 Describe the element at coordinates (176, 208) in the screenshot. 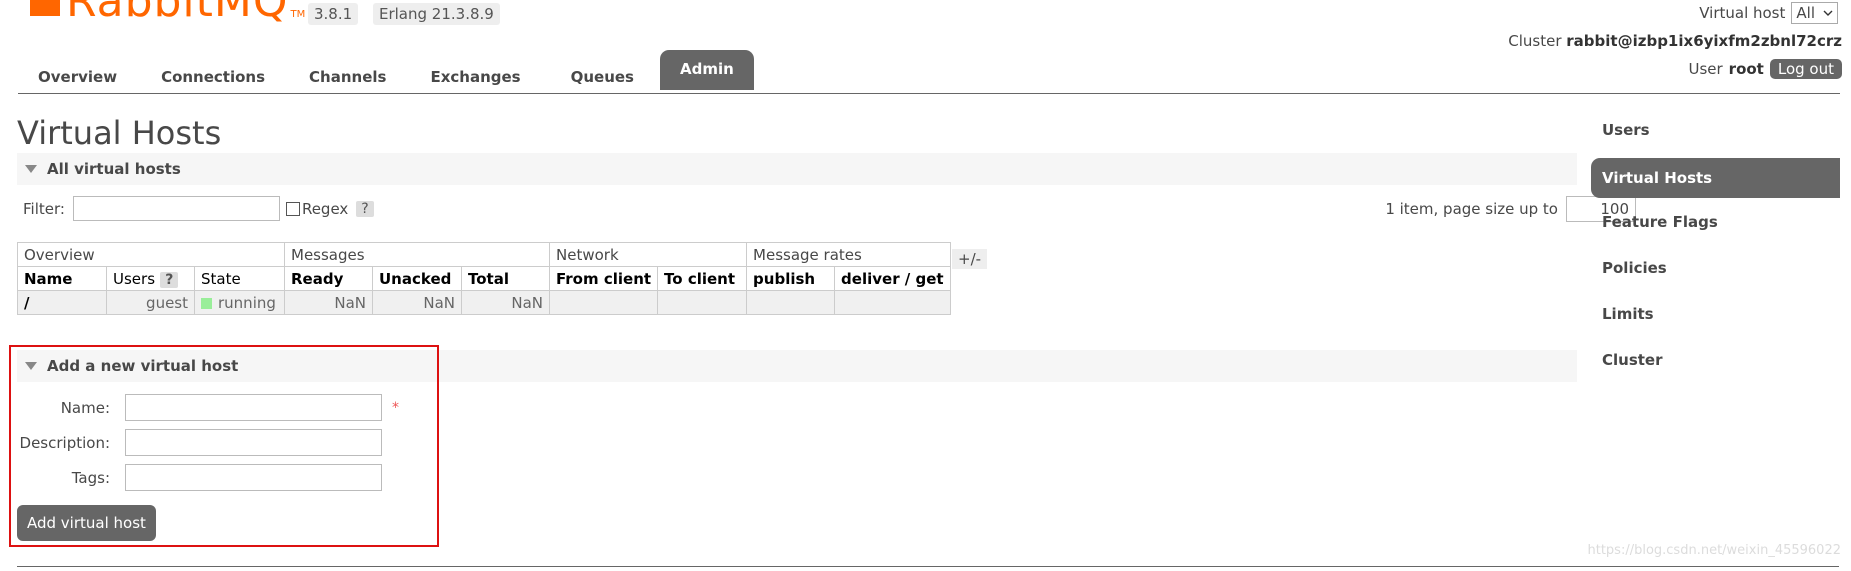

I see `filter-input` at that location.